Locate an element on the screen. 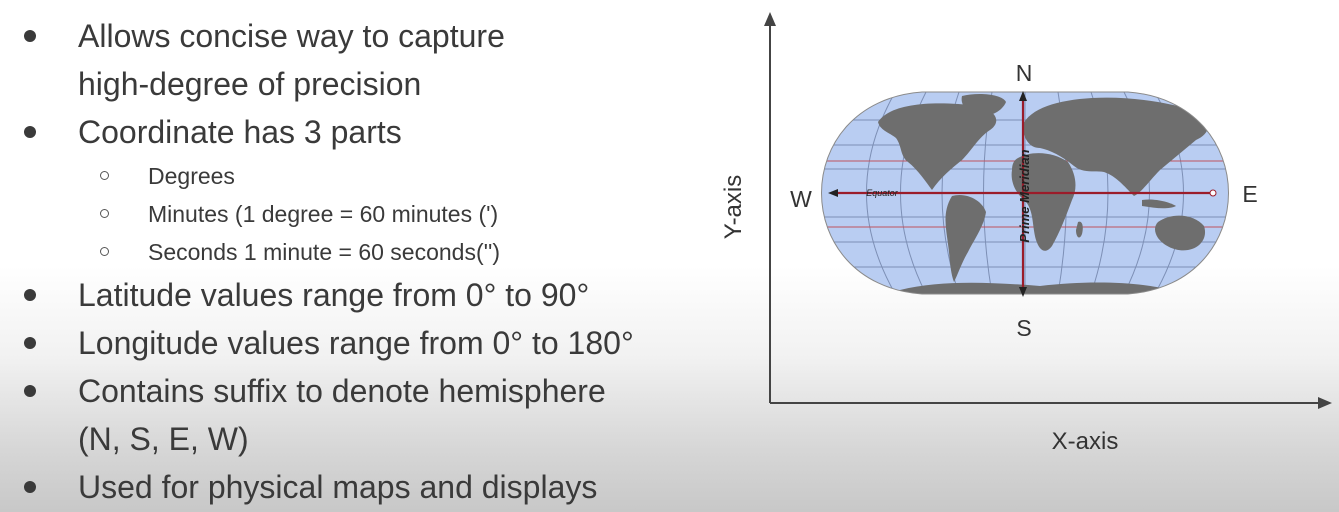  bullet-text: Contains suffix to denote hemisphere is located at coordinates (342, 391).